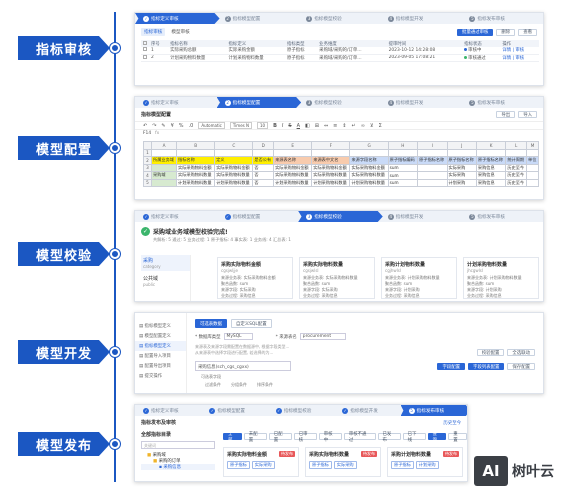 The height and width of the screenshot is (500, 566). What do you see at coordinates (259, 18) in the screenshot?
I see `step-2: 2 指标模型配置` at bounding box center [259, 18].